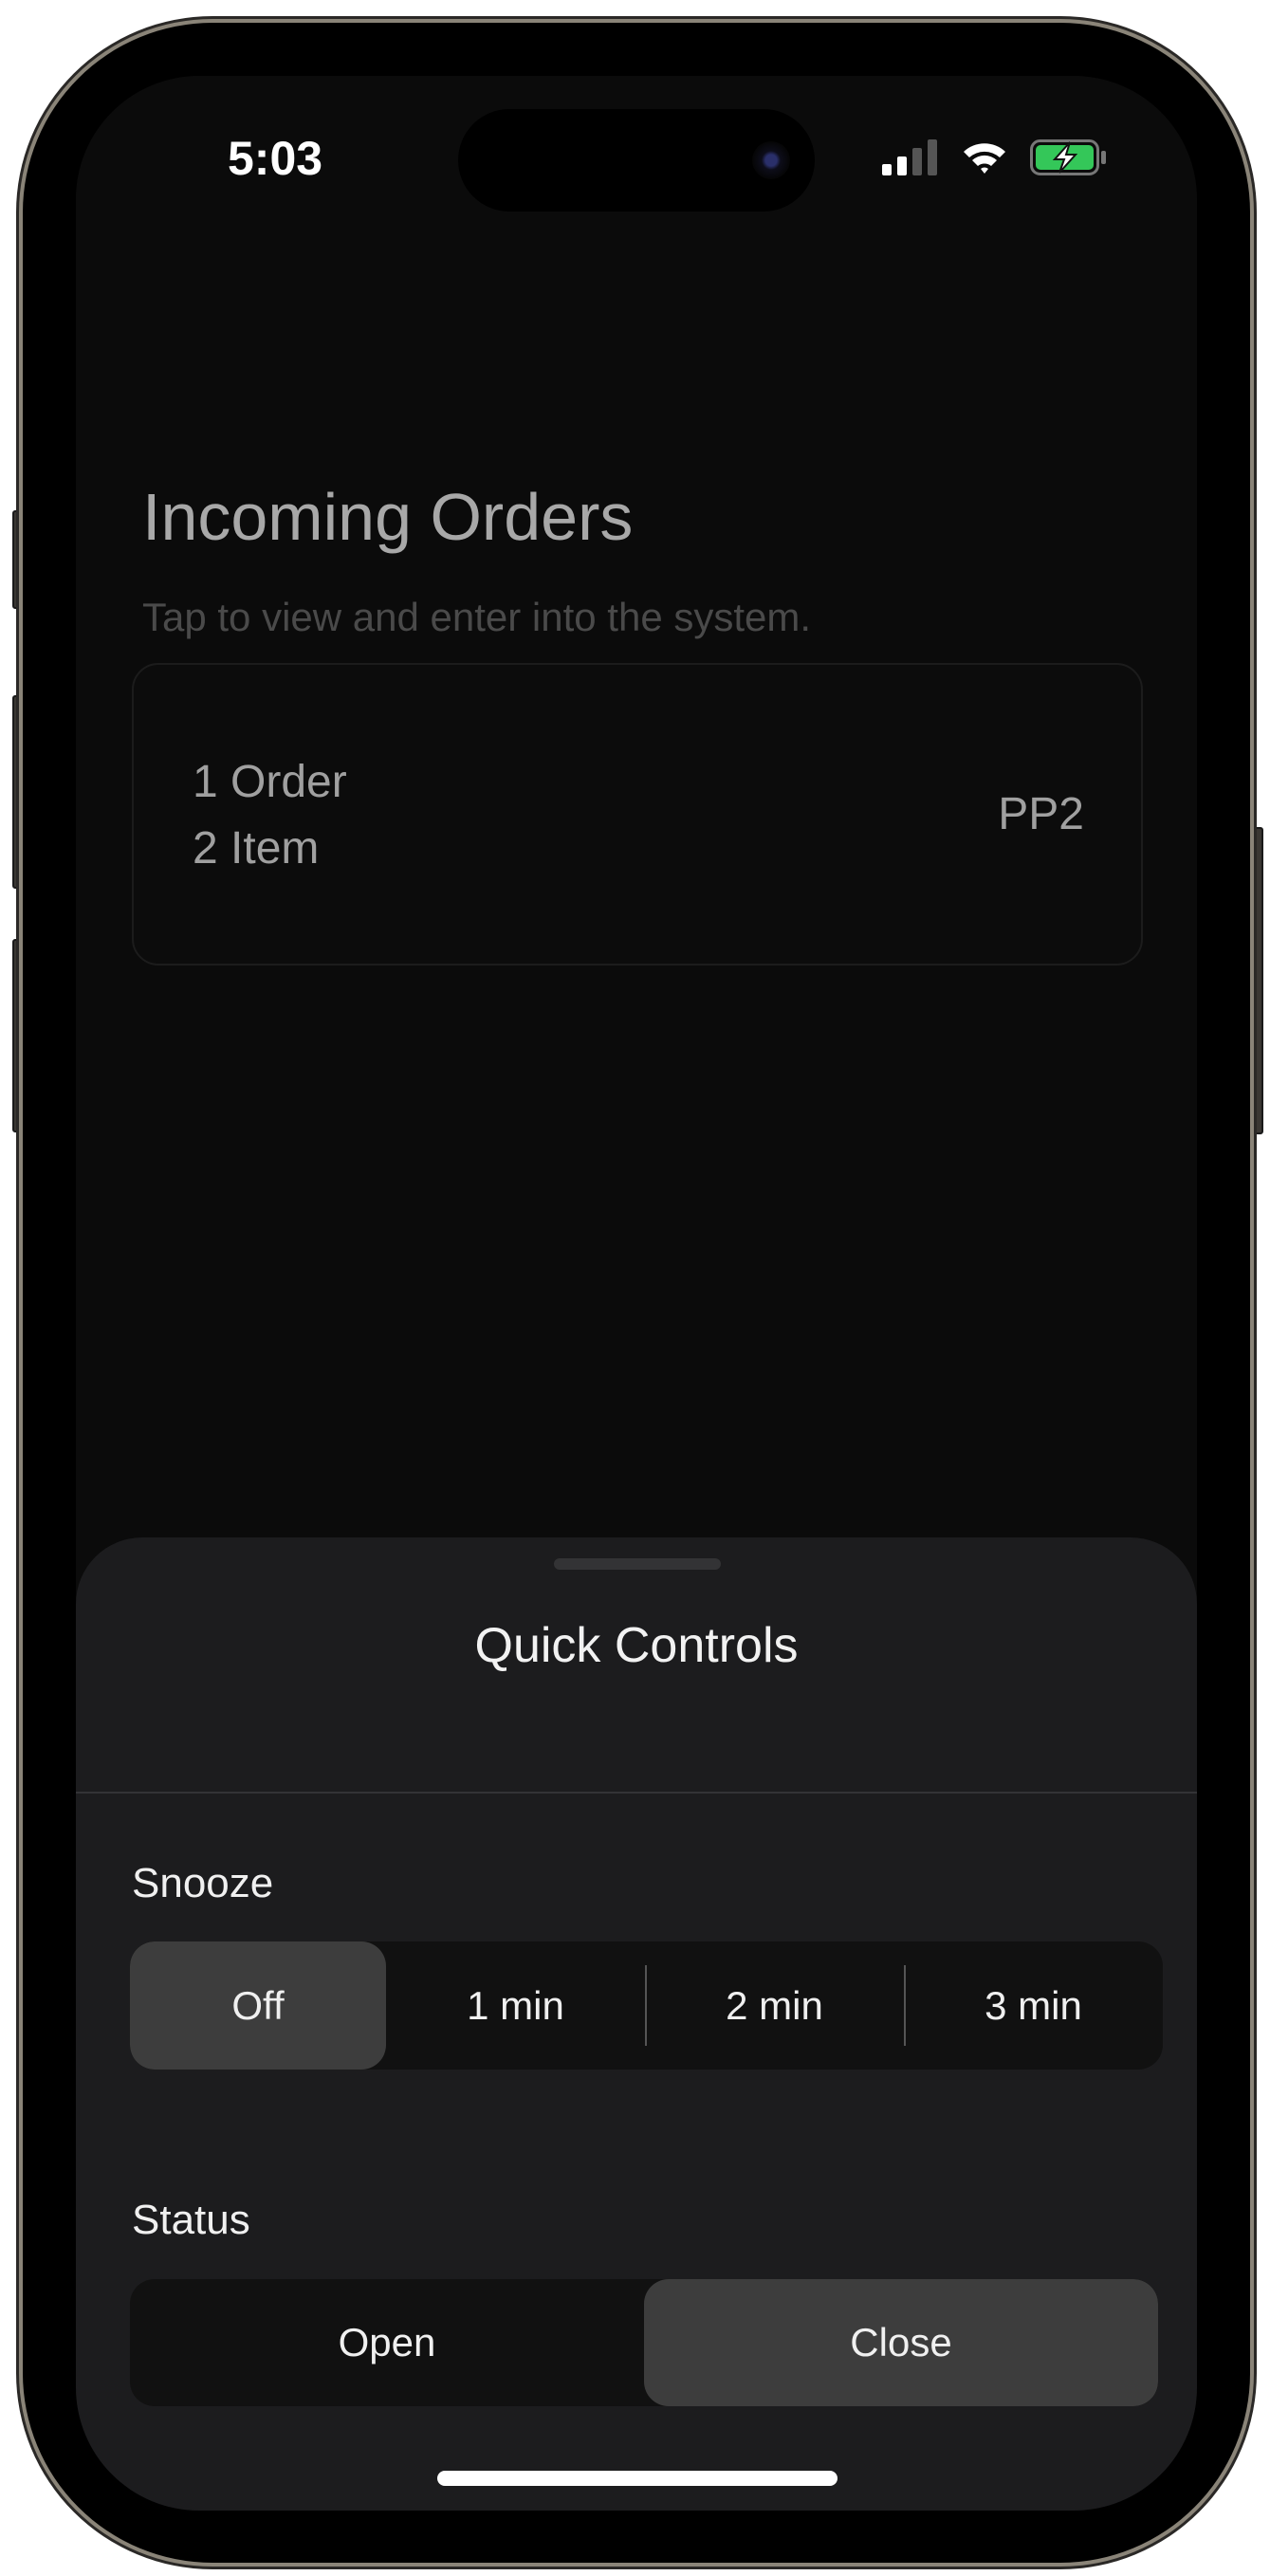 This screenshot has height=2576, width=1270. What do you see at coordinates (256, 848) in the screenshot?
I see `item-count: 2 Item` at bounding box center [256, 848].